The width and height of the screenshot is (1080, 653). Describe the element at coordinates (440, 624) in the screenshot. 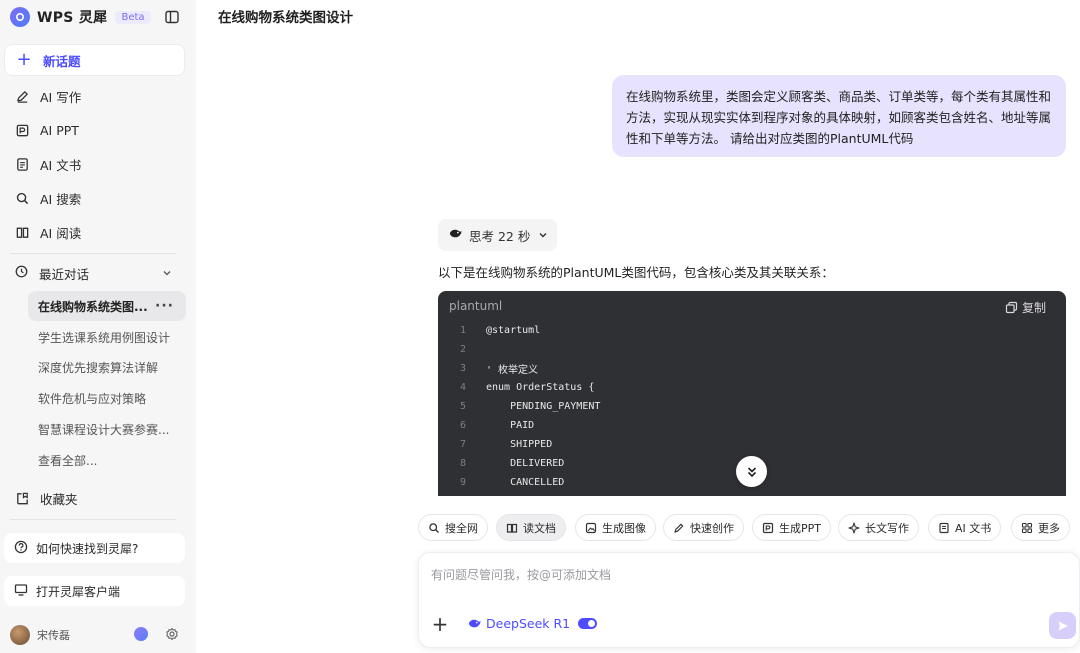

I see `add-attachment-button: +` at that location.